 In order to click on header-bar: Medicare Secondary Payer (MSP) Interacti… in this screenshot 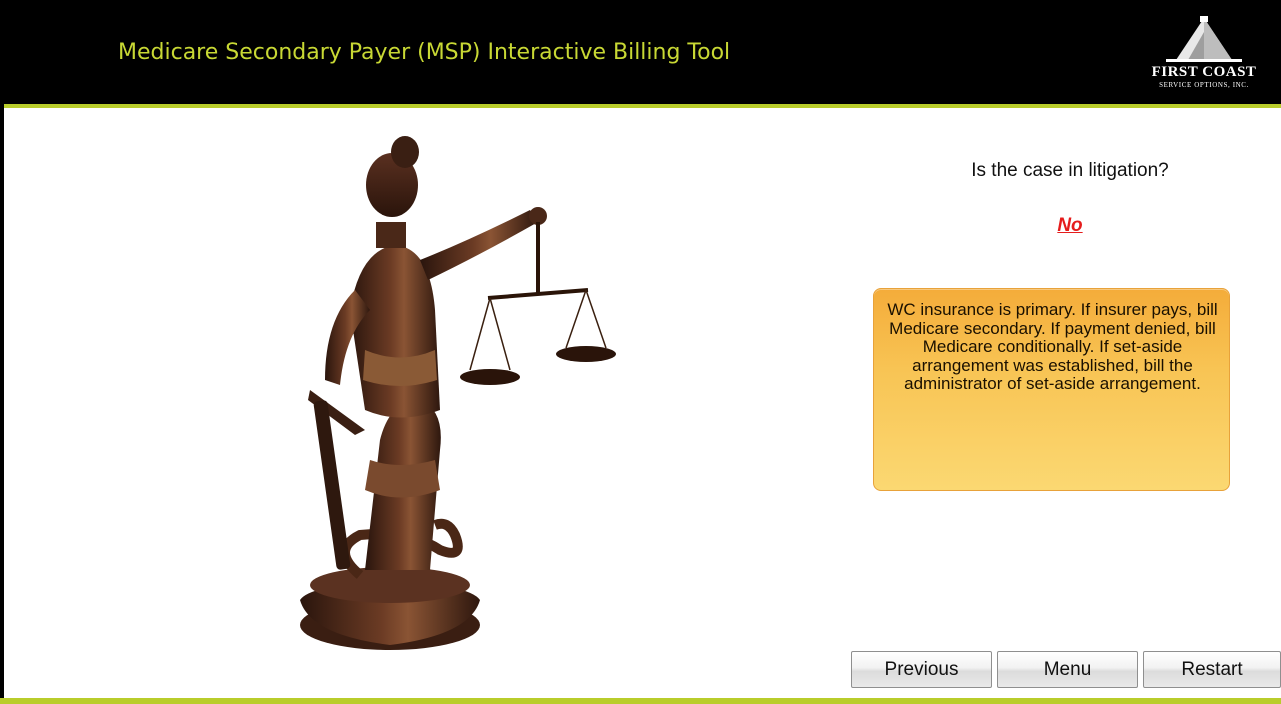, I will do `click(640, 52)`.